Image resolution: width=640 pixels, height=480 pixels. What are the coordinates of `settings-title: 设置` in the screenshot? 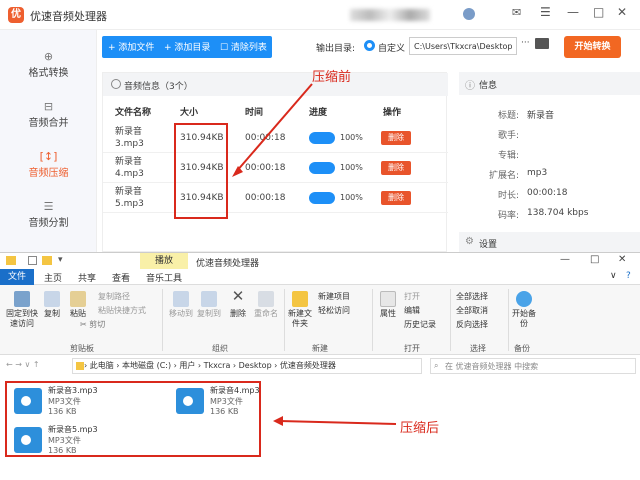 It's located at (488, 245).